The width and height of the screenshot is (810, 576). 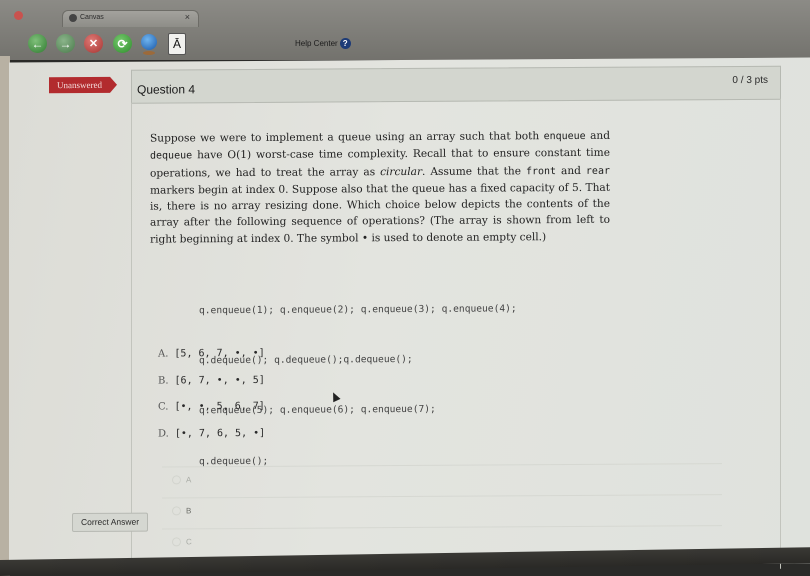 What do you see at coordinates (37, 43) in the screenshot?
I see `back-arrow-icon: ←` at bounding box center [37, 43].